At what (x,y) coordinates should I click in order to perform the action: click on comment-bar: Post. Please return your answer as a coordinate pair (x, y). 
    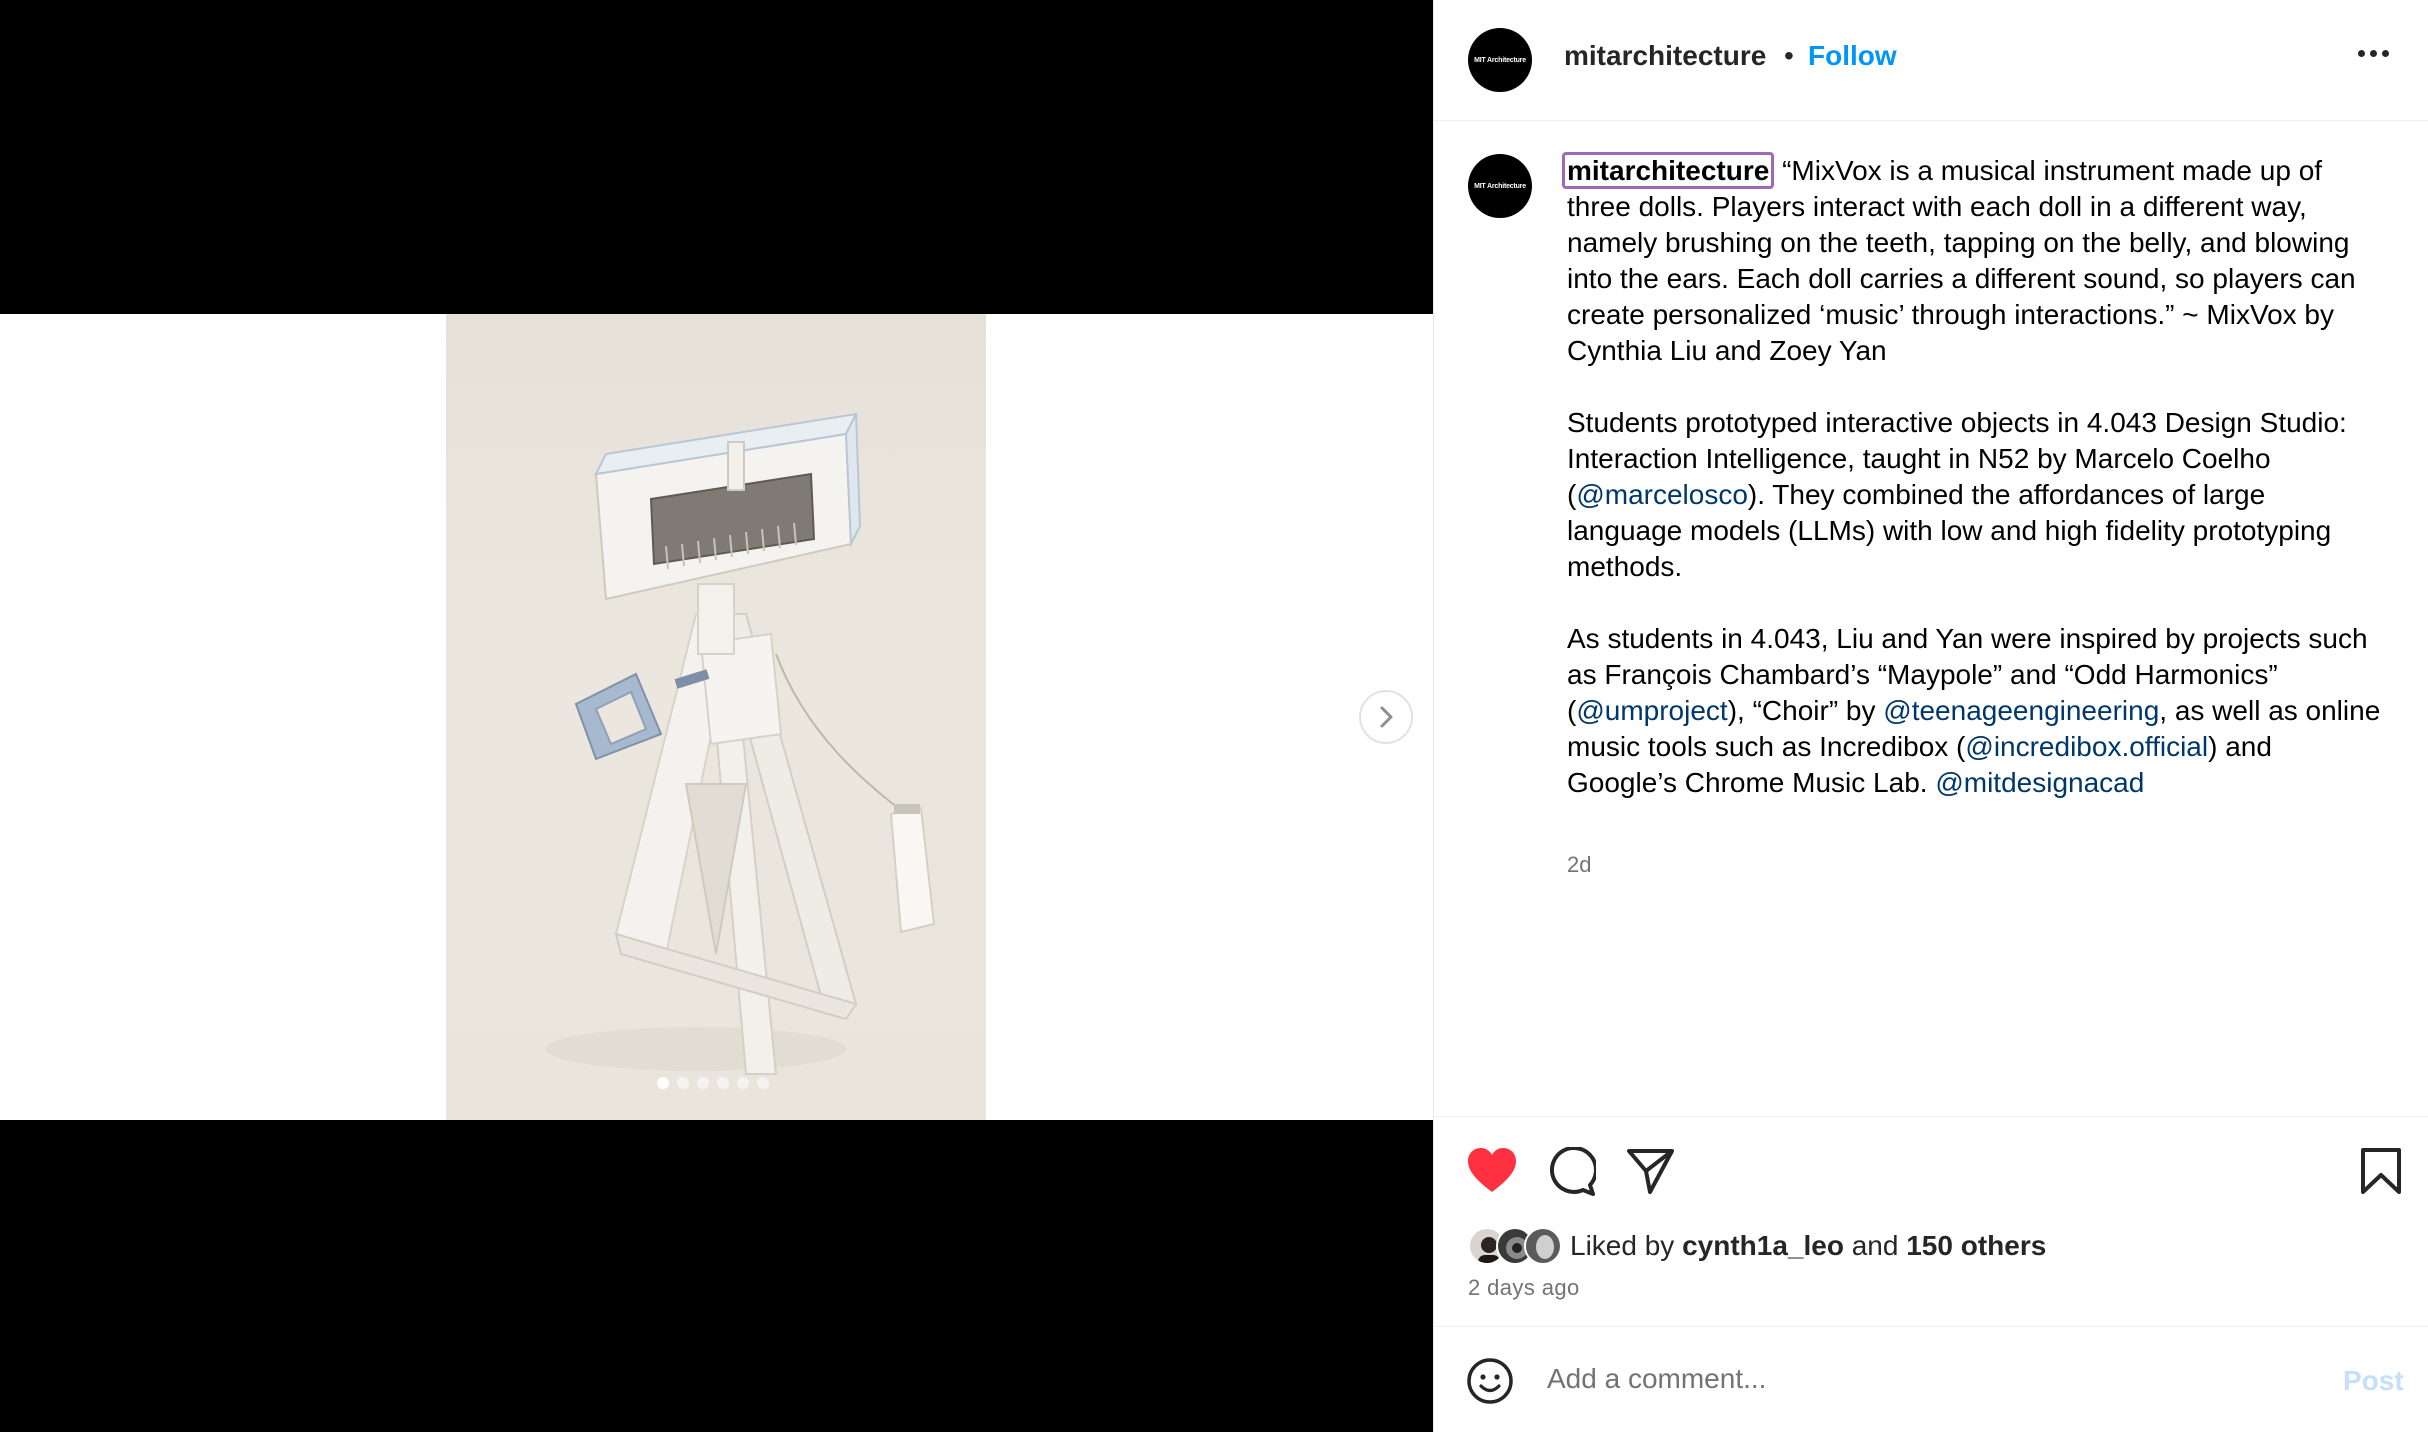
    Looking at the image, I should click on (1931, 1379).